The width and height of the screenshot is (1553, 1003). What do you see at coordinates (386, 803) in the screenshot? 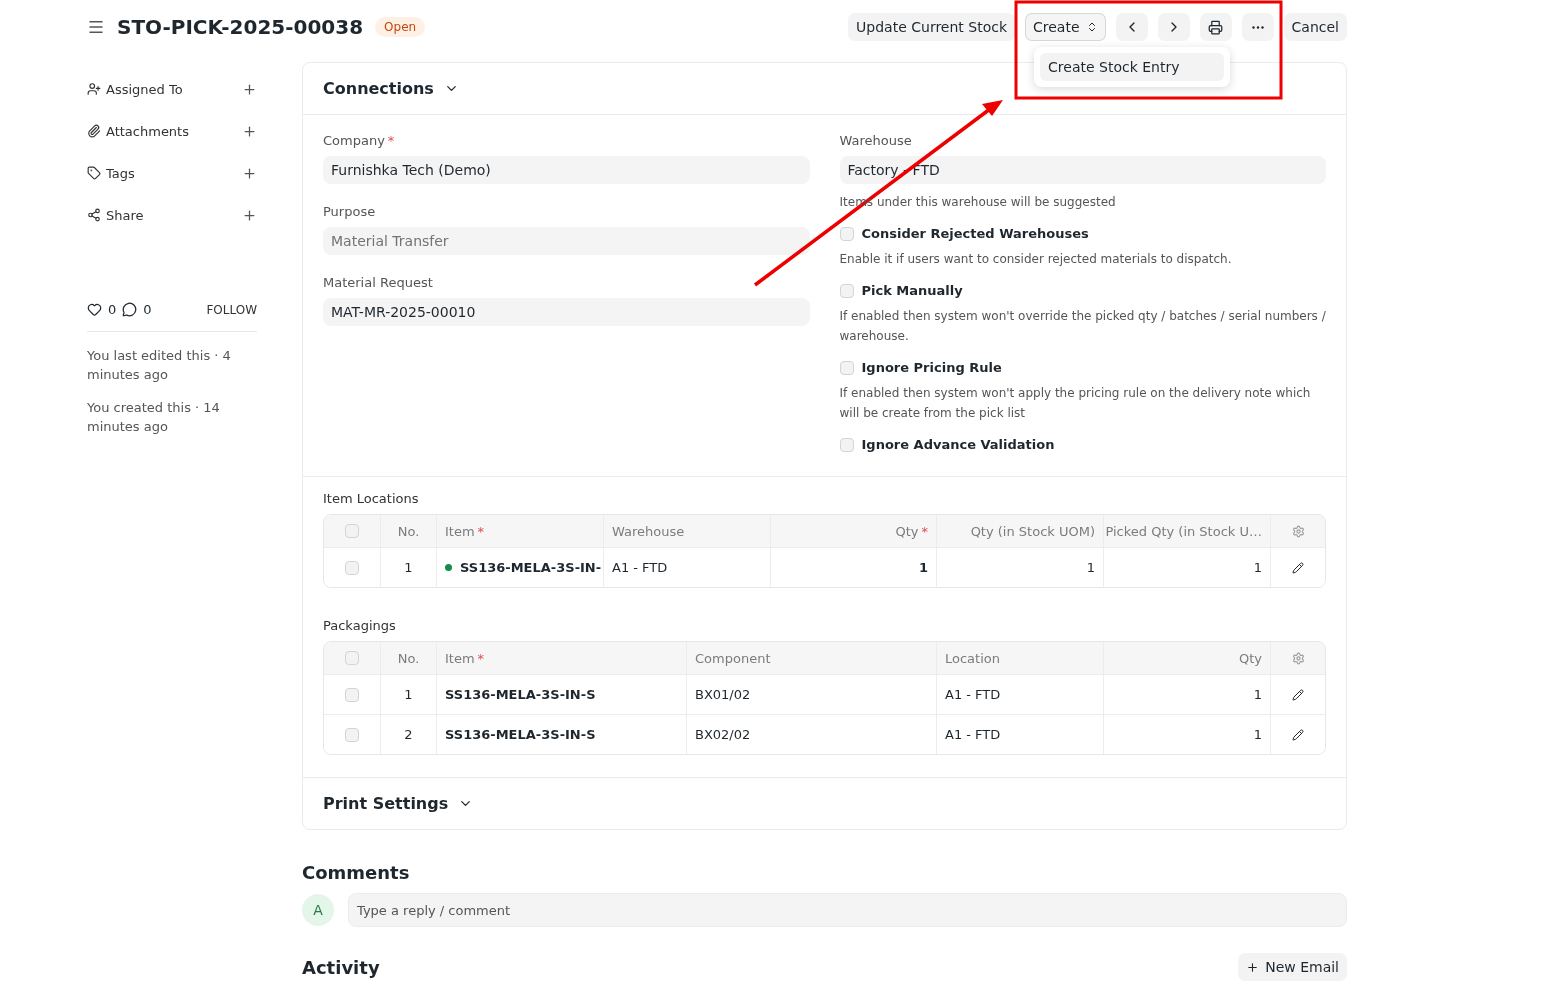
I see `section-title: Print Settings` at bounding box center [386, 803].